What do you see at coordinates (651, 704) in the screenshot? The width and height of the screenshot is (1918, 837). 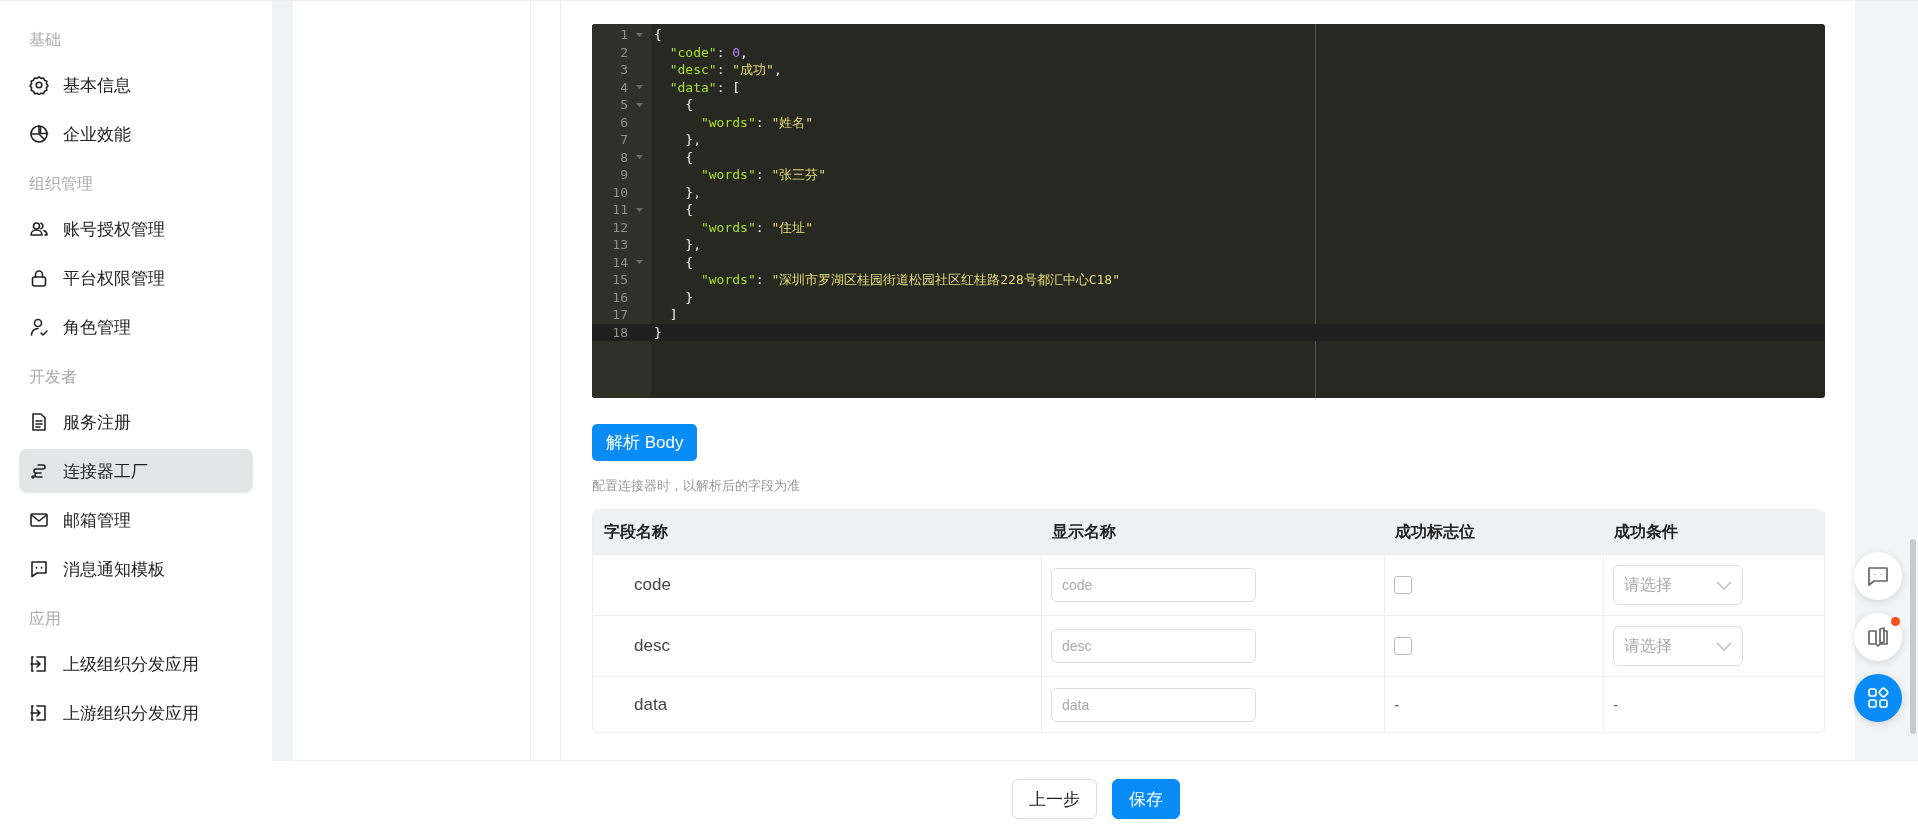 I see `field-name: data` at bounding box center [651, 704].